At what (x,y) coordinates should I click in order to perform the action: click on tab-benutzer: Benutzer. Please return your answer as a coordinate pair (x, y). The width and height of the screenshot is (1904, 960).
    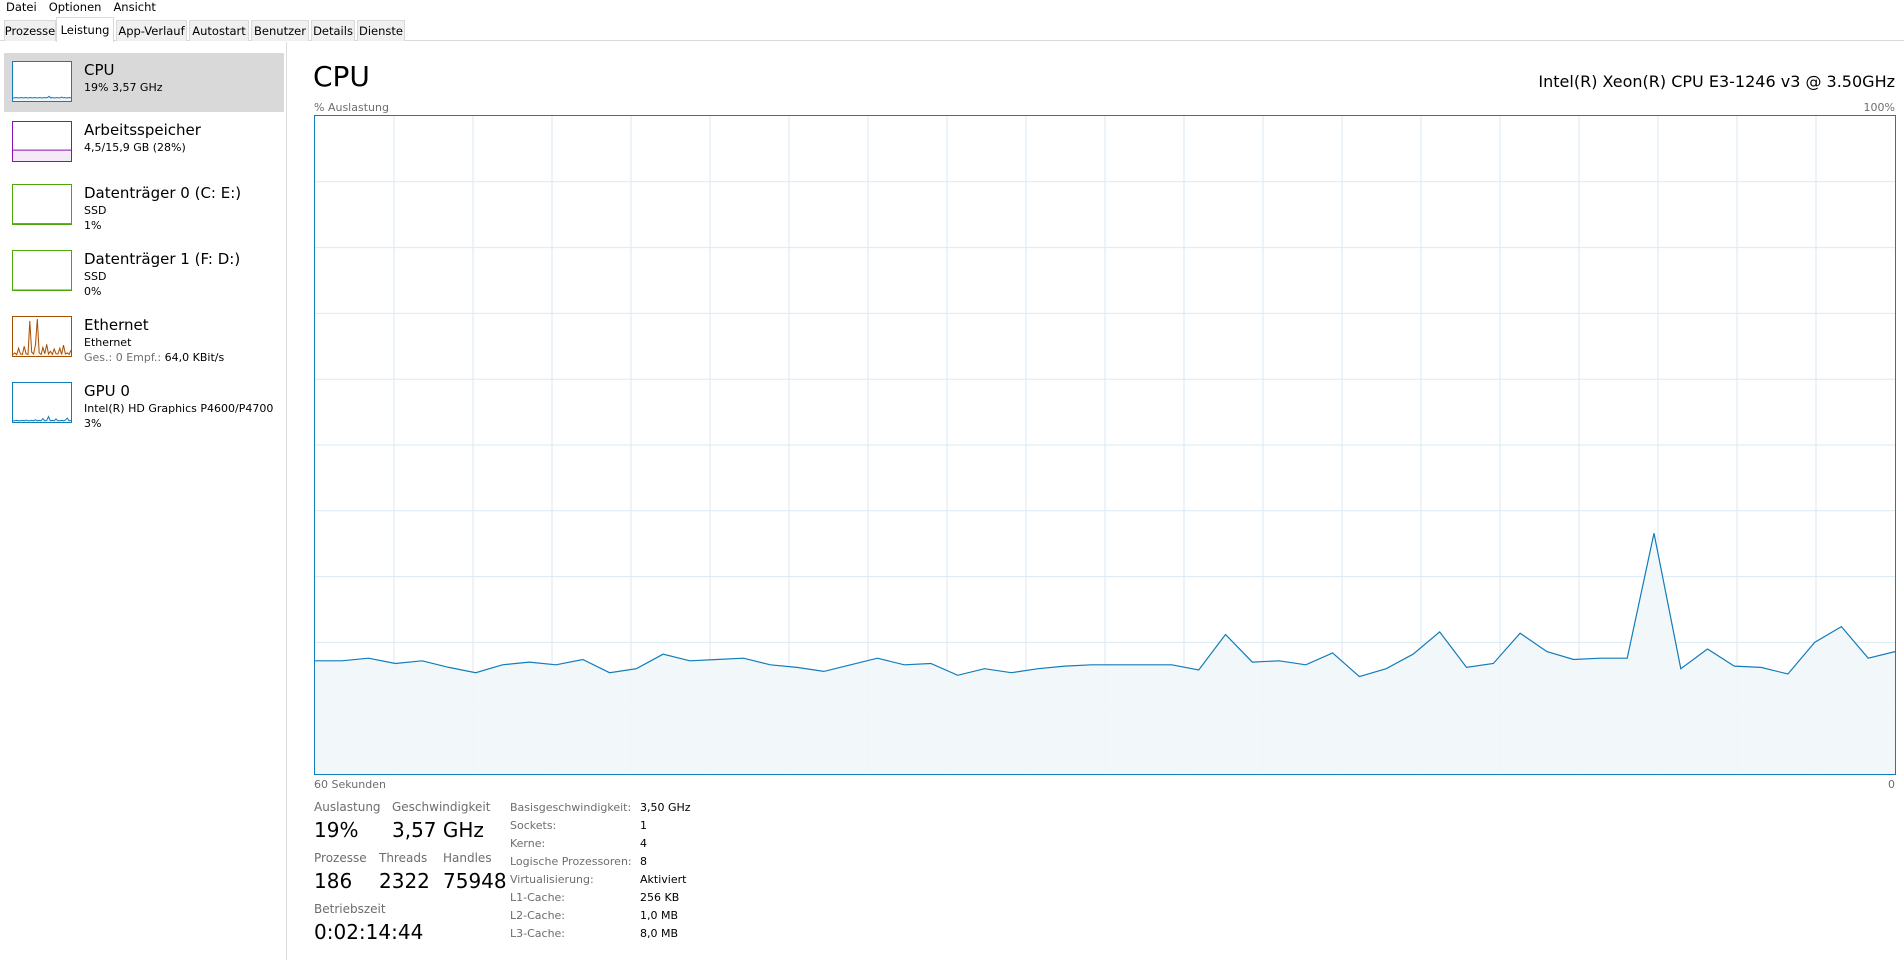
    Looking at the image, I should click on (280, 30).